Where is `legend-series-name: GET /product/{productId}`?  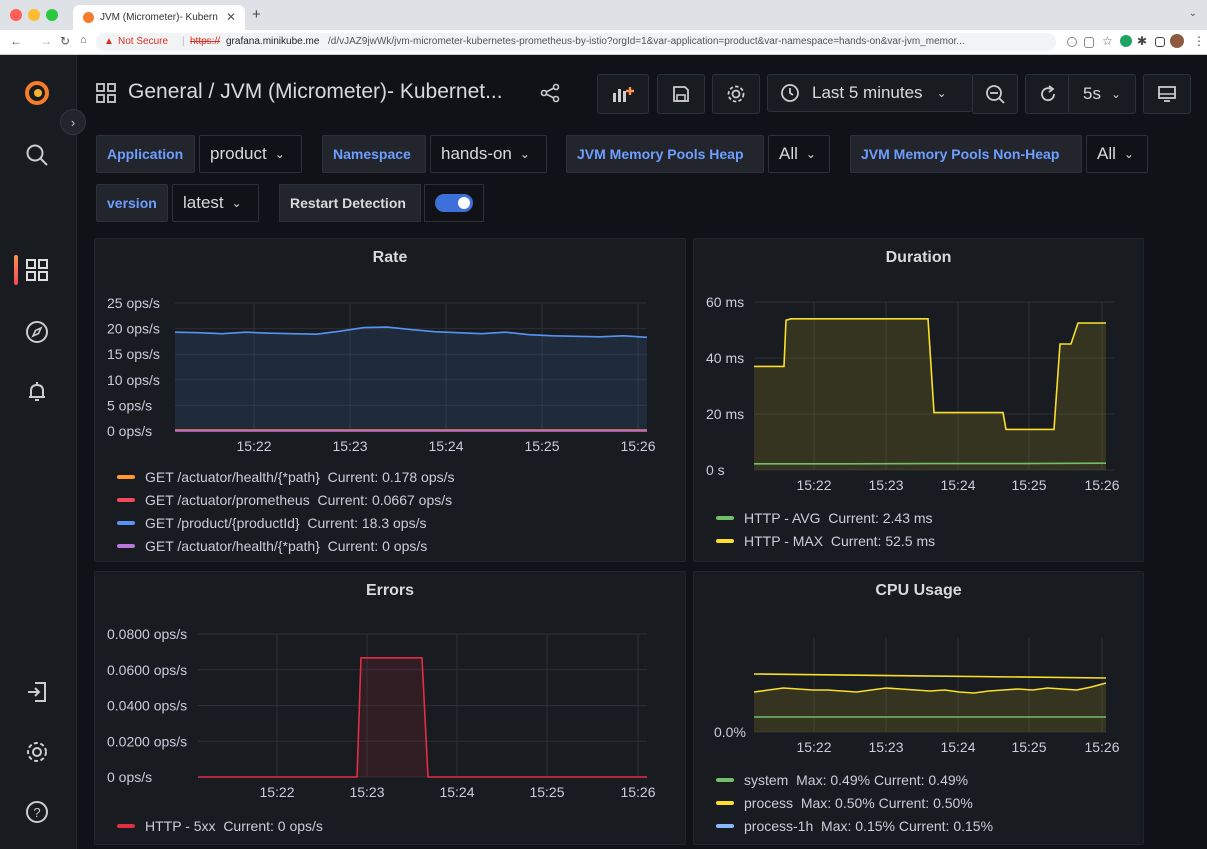
legend-series-name: GET /product/{productId} is located at coordinates (226, 522).